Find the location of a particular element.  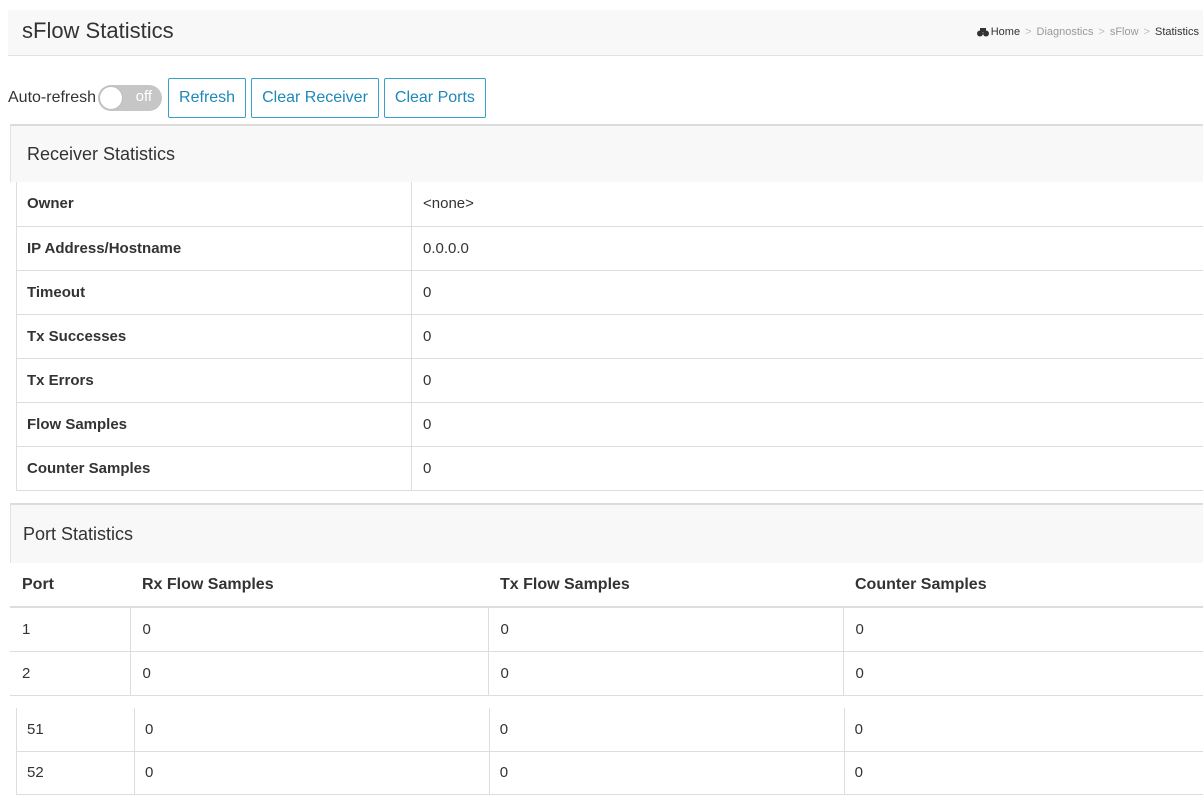

breadcrumb-sflow: sFlow is located at coordinates (1124, 32).